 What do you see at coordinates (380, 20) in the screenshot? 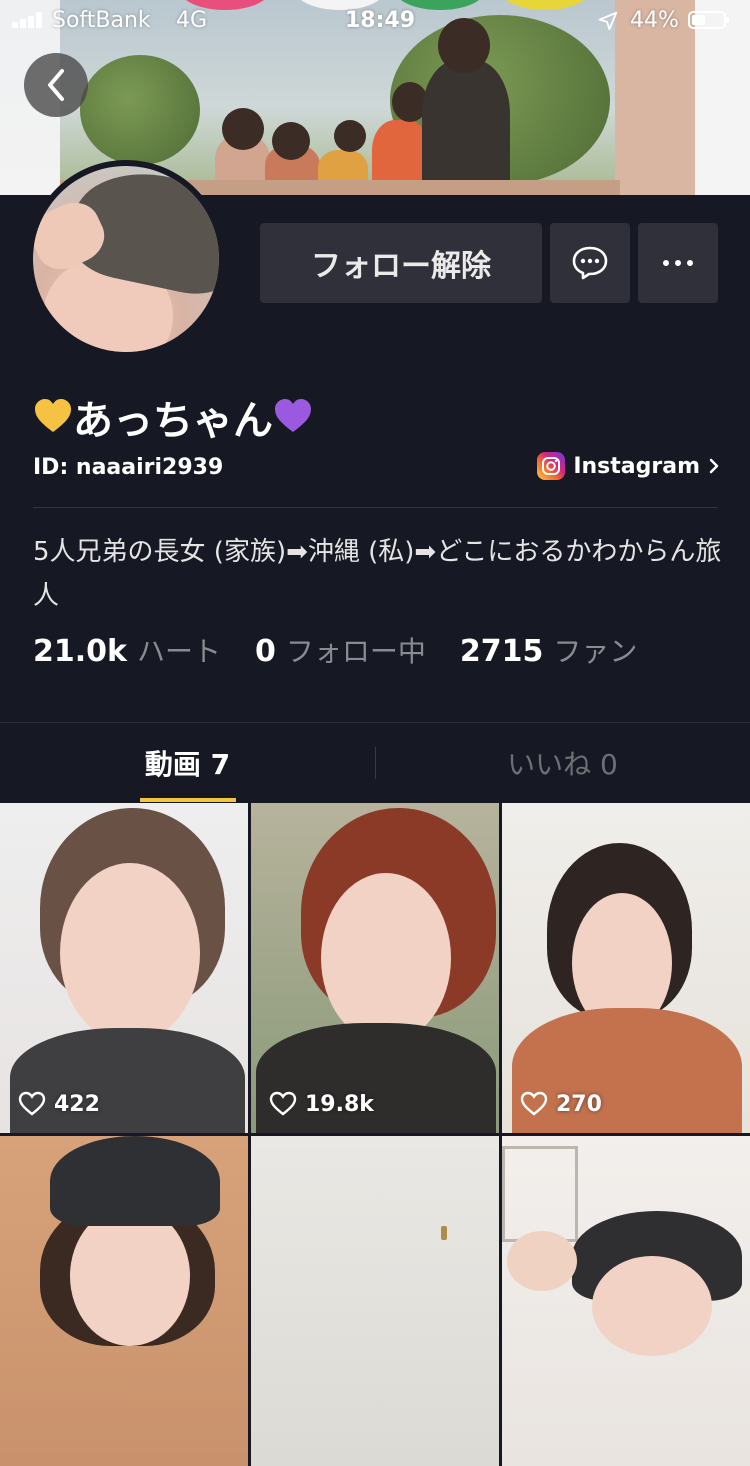
I see `clock-time: 18:49` at bounding box center [380, 20].